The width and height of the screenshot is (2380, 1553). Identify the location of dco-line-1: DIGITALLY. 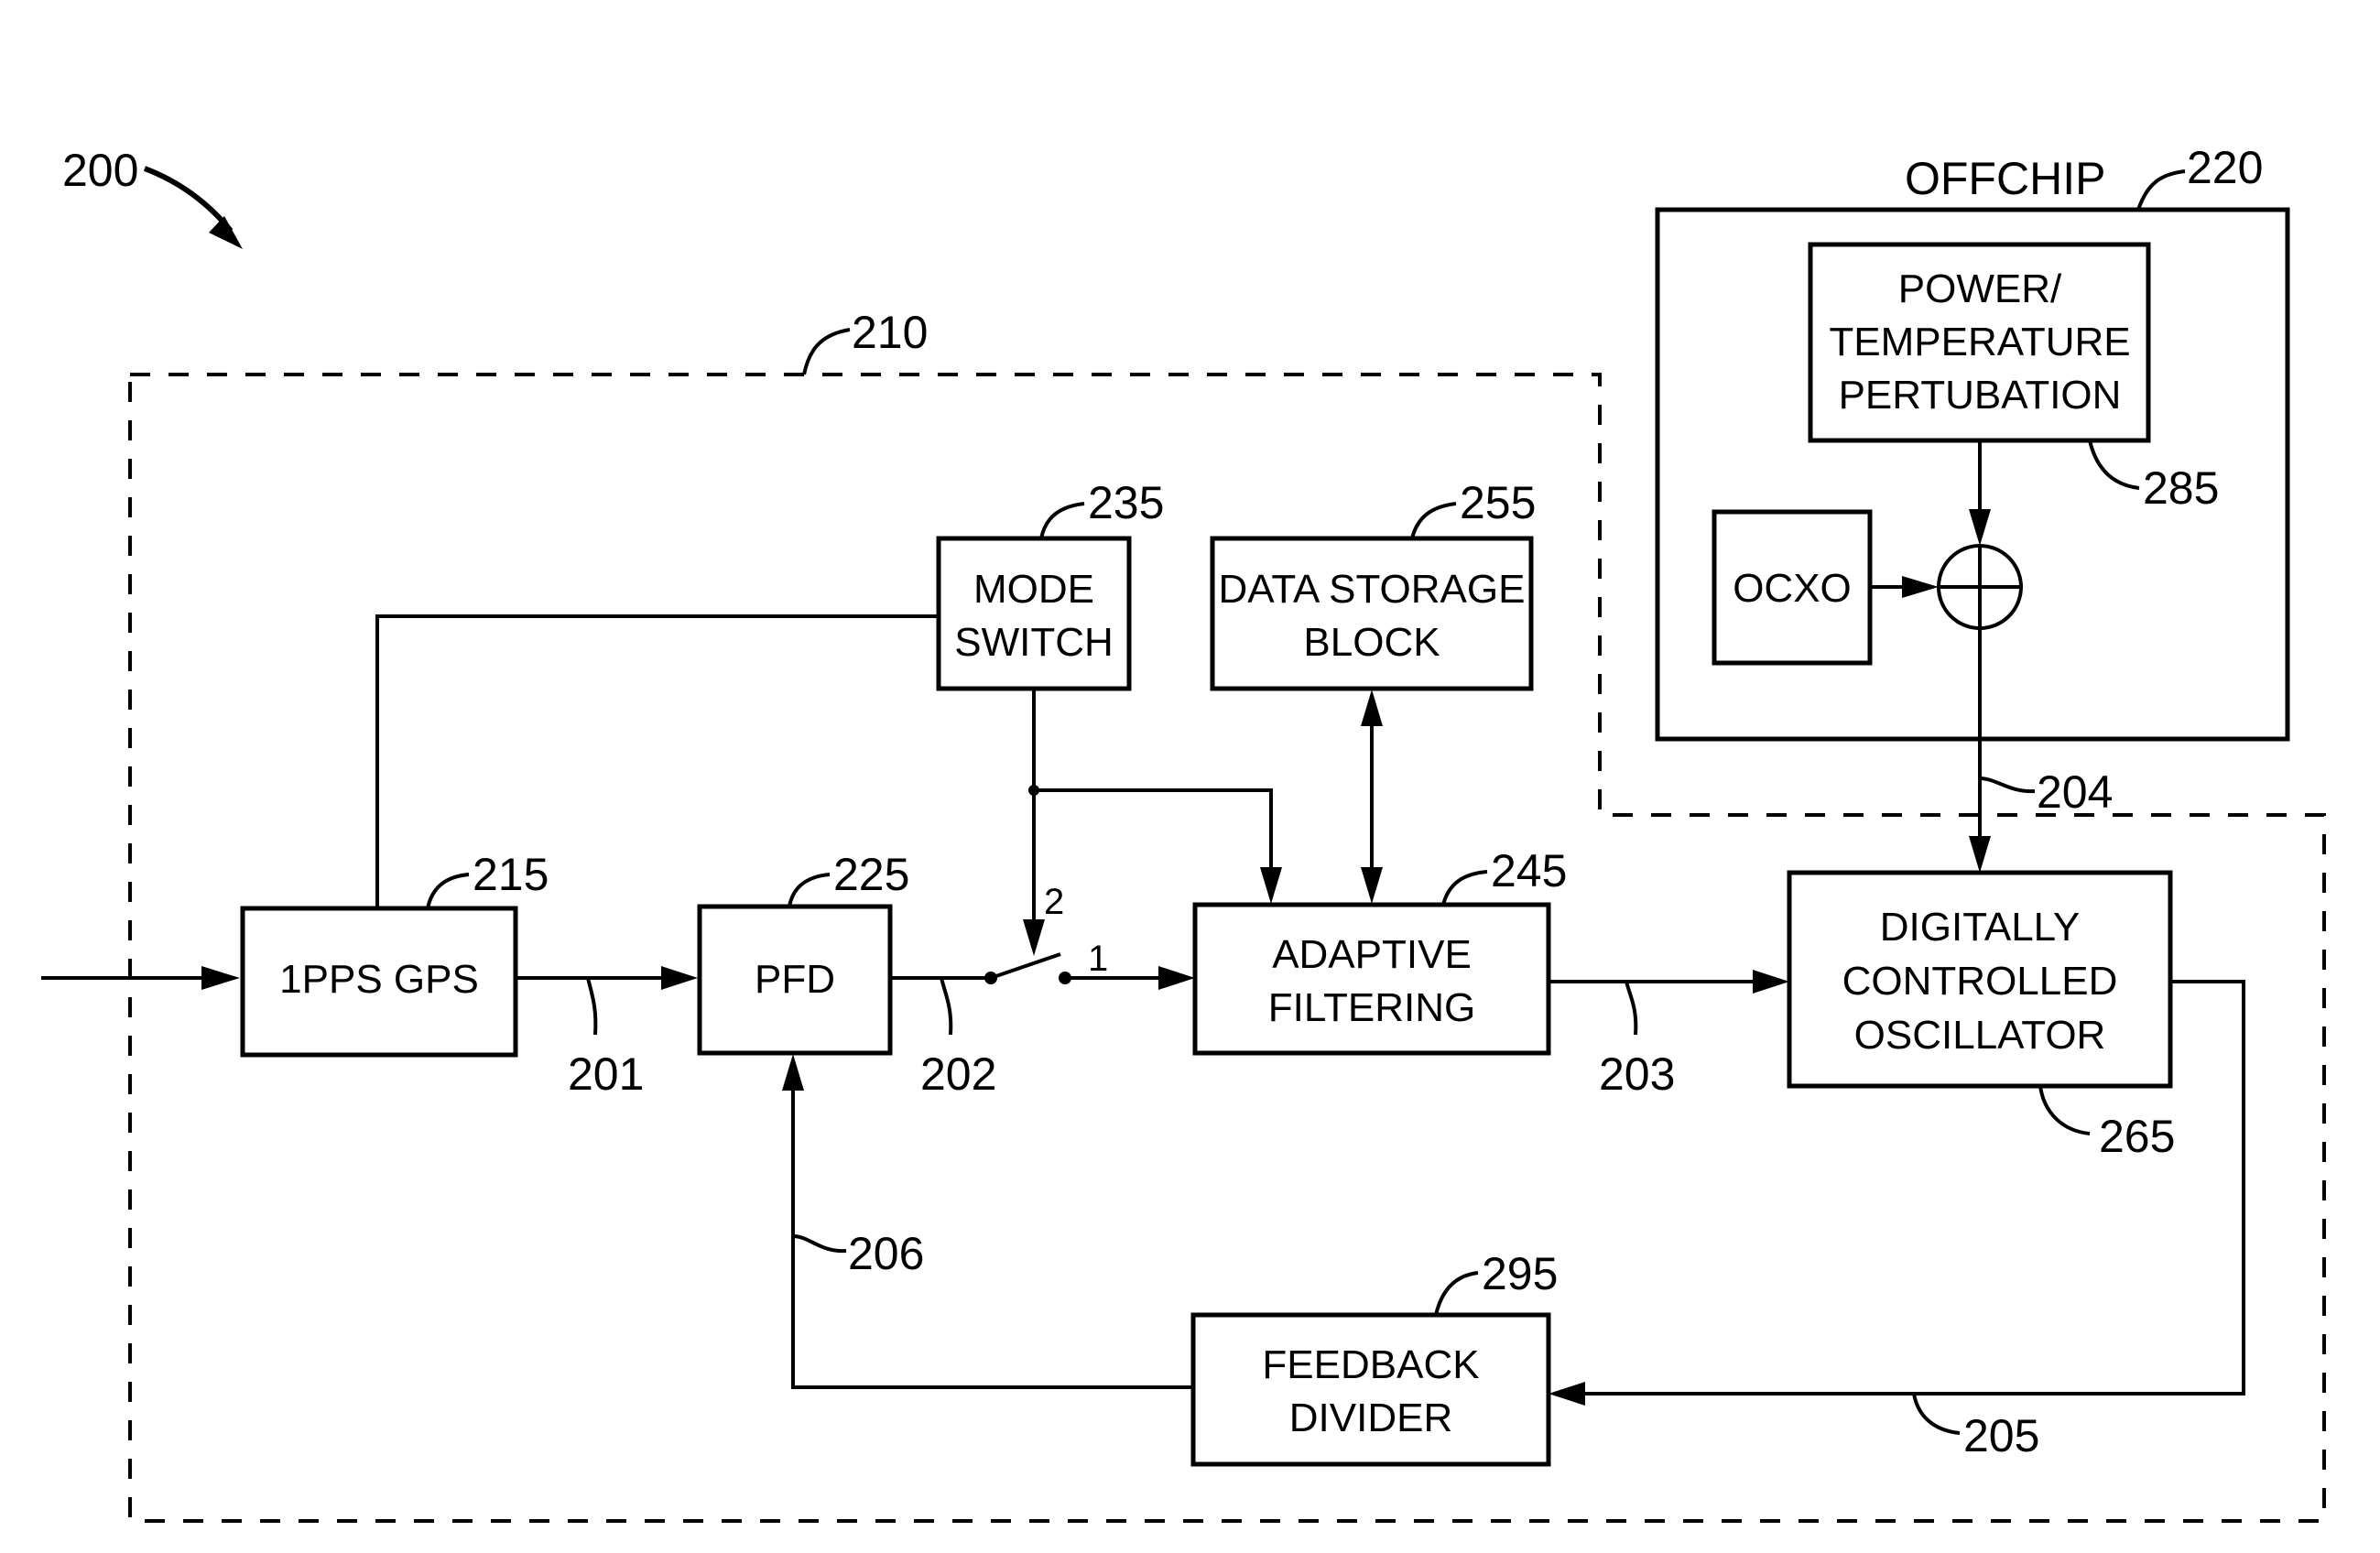
(1980, 927).